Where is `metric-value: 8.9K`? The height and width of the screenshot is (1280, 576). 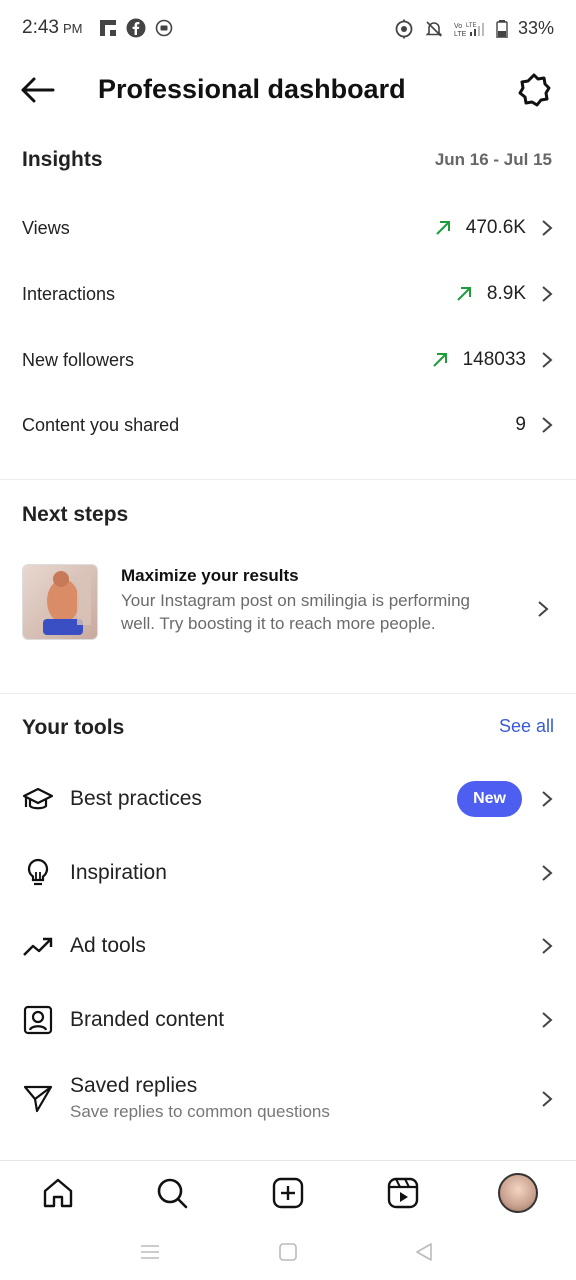 metric-value: 8.9K is located at coordinates (506, 293).